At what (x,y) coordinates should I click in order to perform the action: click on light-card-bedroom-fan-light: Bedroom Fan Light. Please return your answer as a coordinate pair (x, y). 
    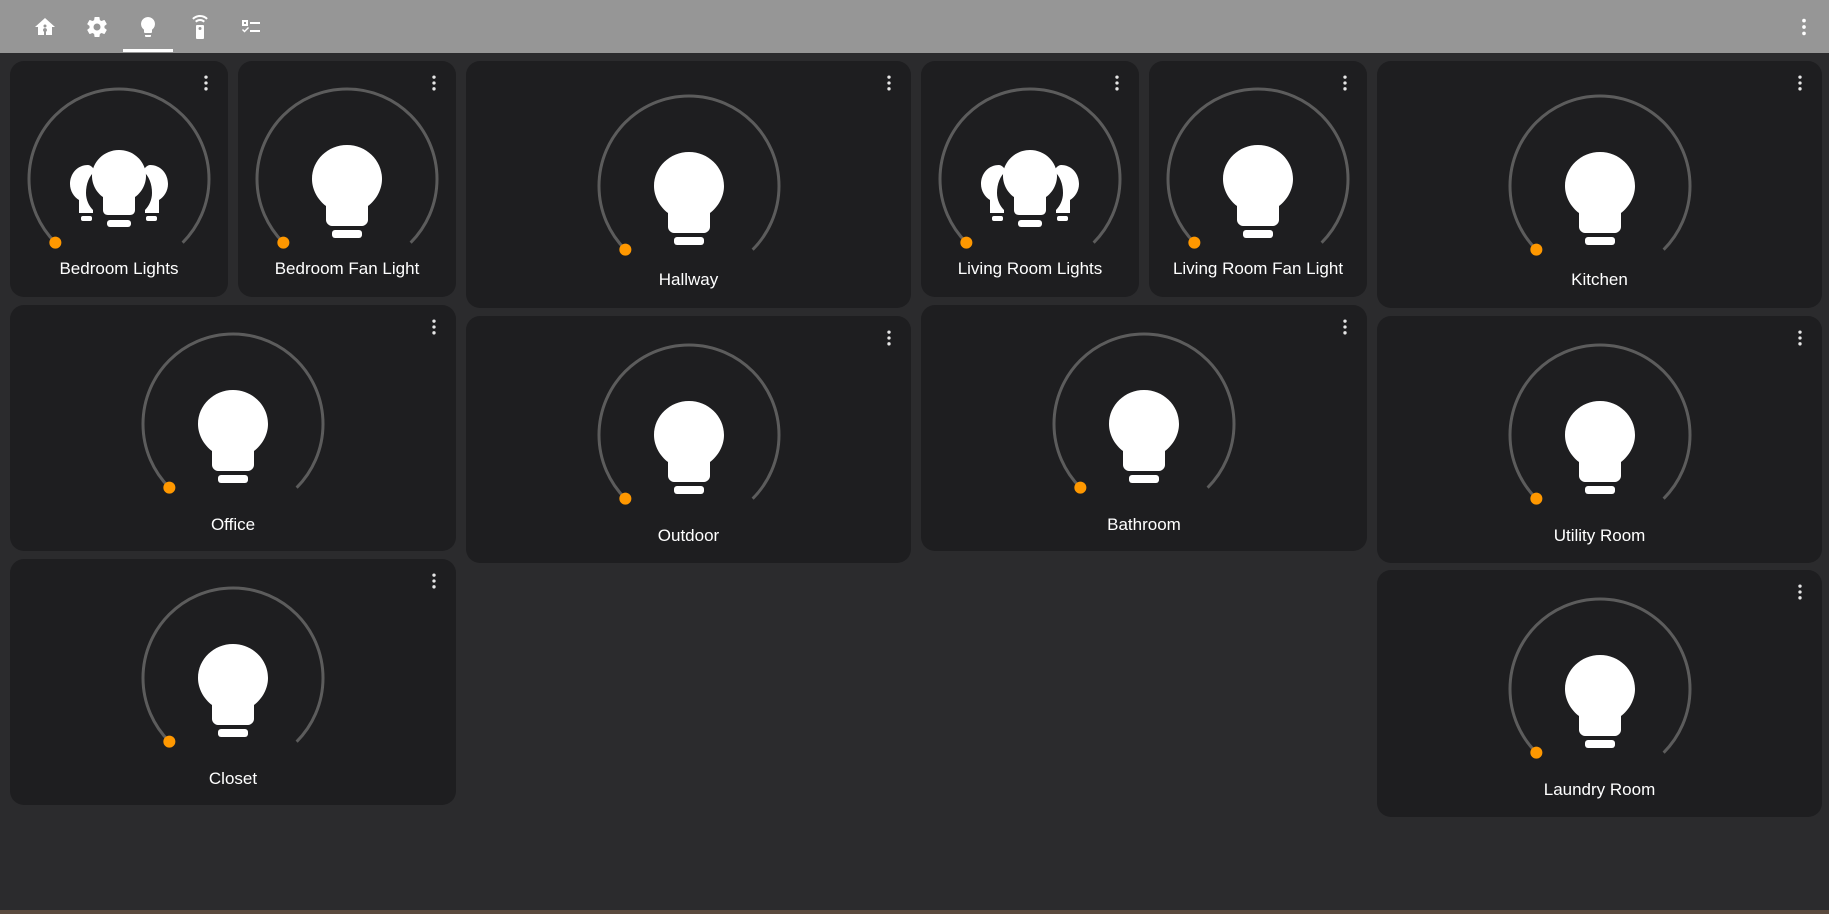
    Looking at the image, I should click on (347, 179).